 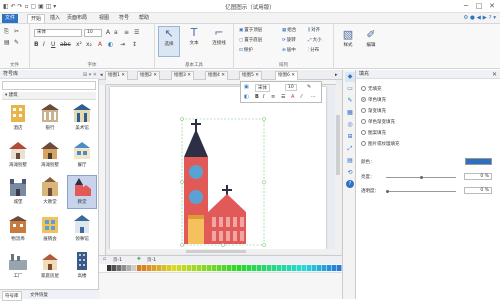 I want to click on fill-panel-icon: ◆, so click(x=350, y=77).